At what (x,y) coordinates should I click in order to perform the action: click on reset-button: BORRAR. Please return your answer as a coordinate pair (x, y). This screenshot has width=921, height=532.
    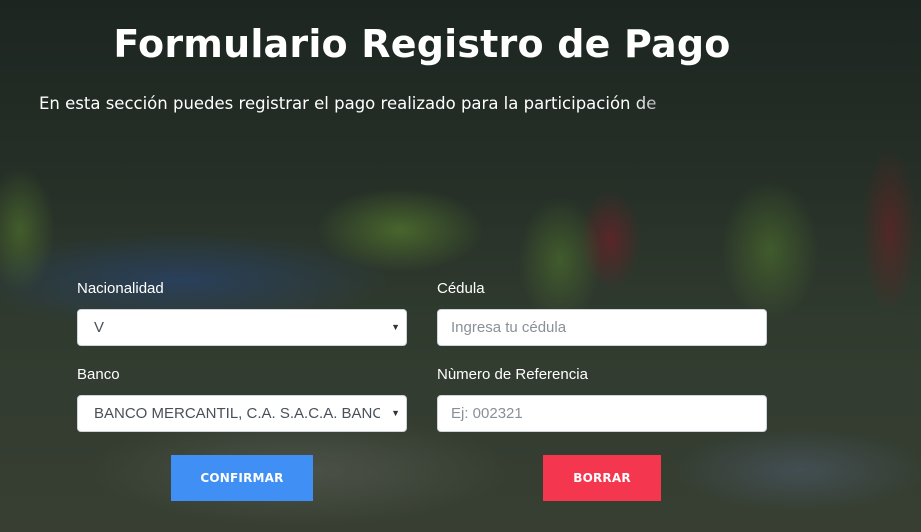
    Looking at the image, I should click on (602, 478).